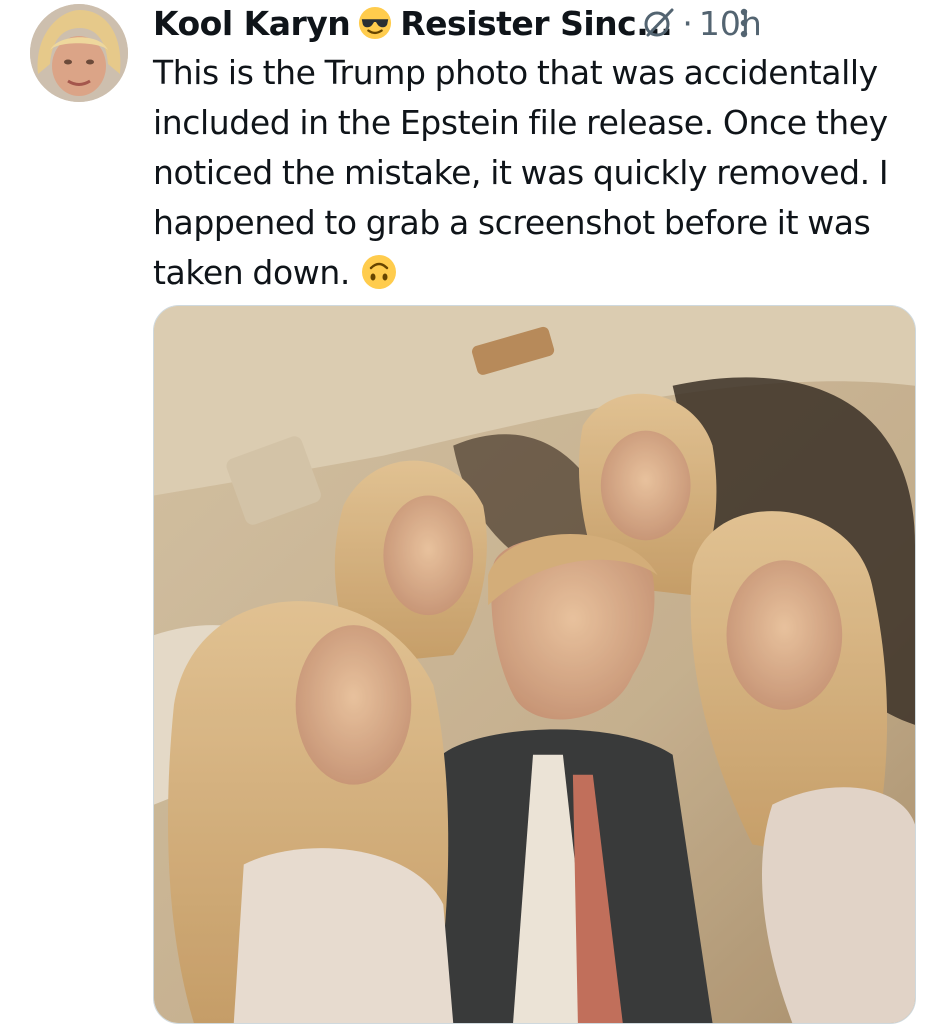 The image size is (946, 1024). Describe the element at coordinates (744, 23) in the screenshot. I see `more-options-icon` at that location.